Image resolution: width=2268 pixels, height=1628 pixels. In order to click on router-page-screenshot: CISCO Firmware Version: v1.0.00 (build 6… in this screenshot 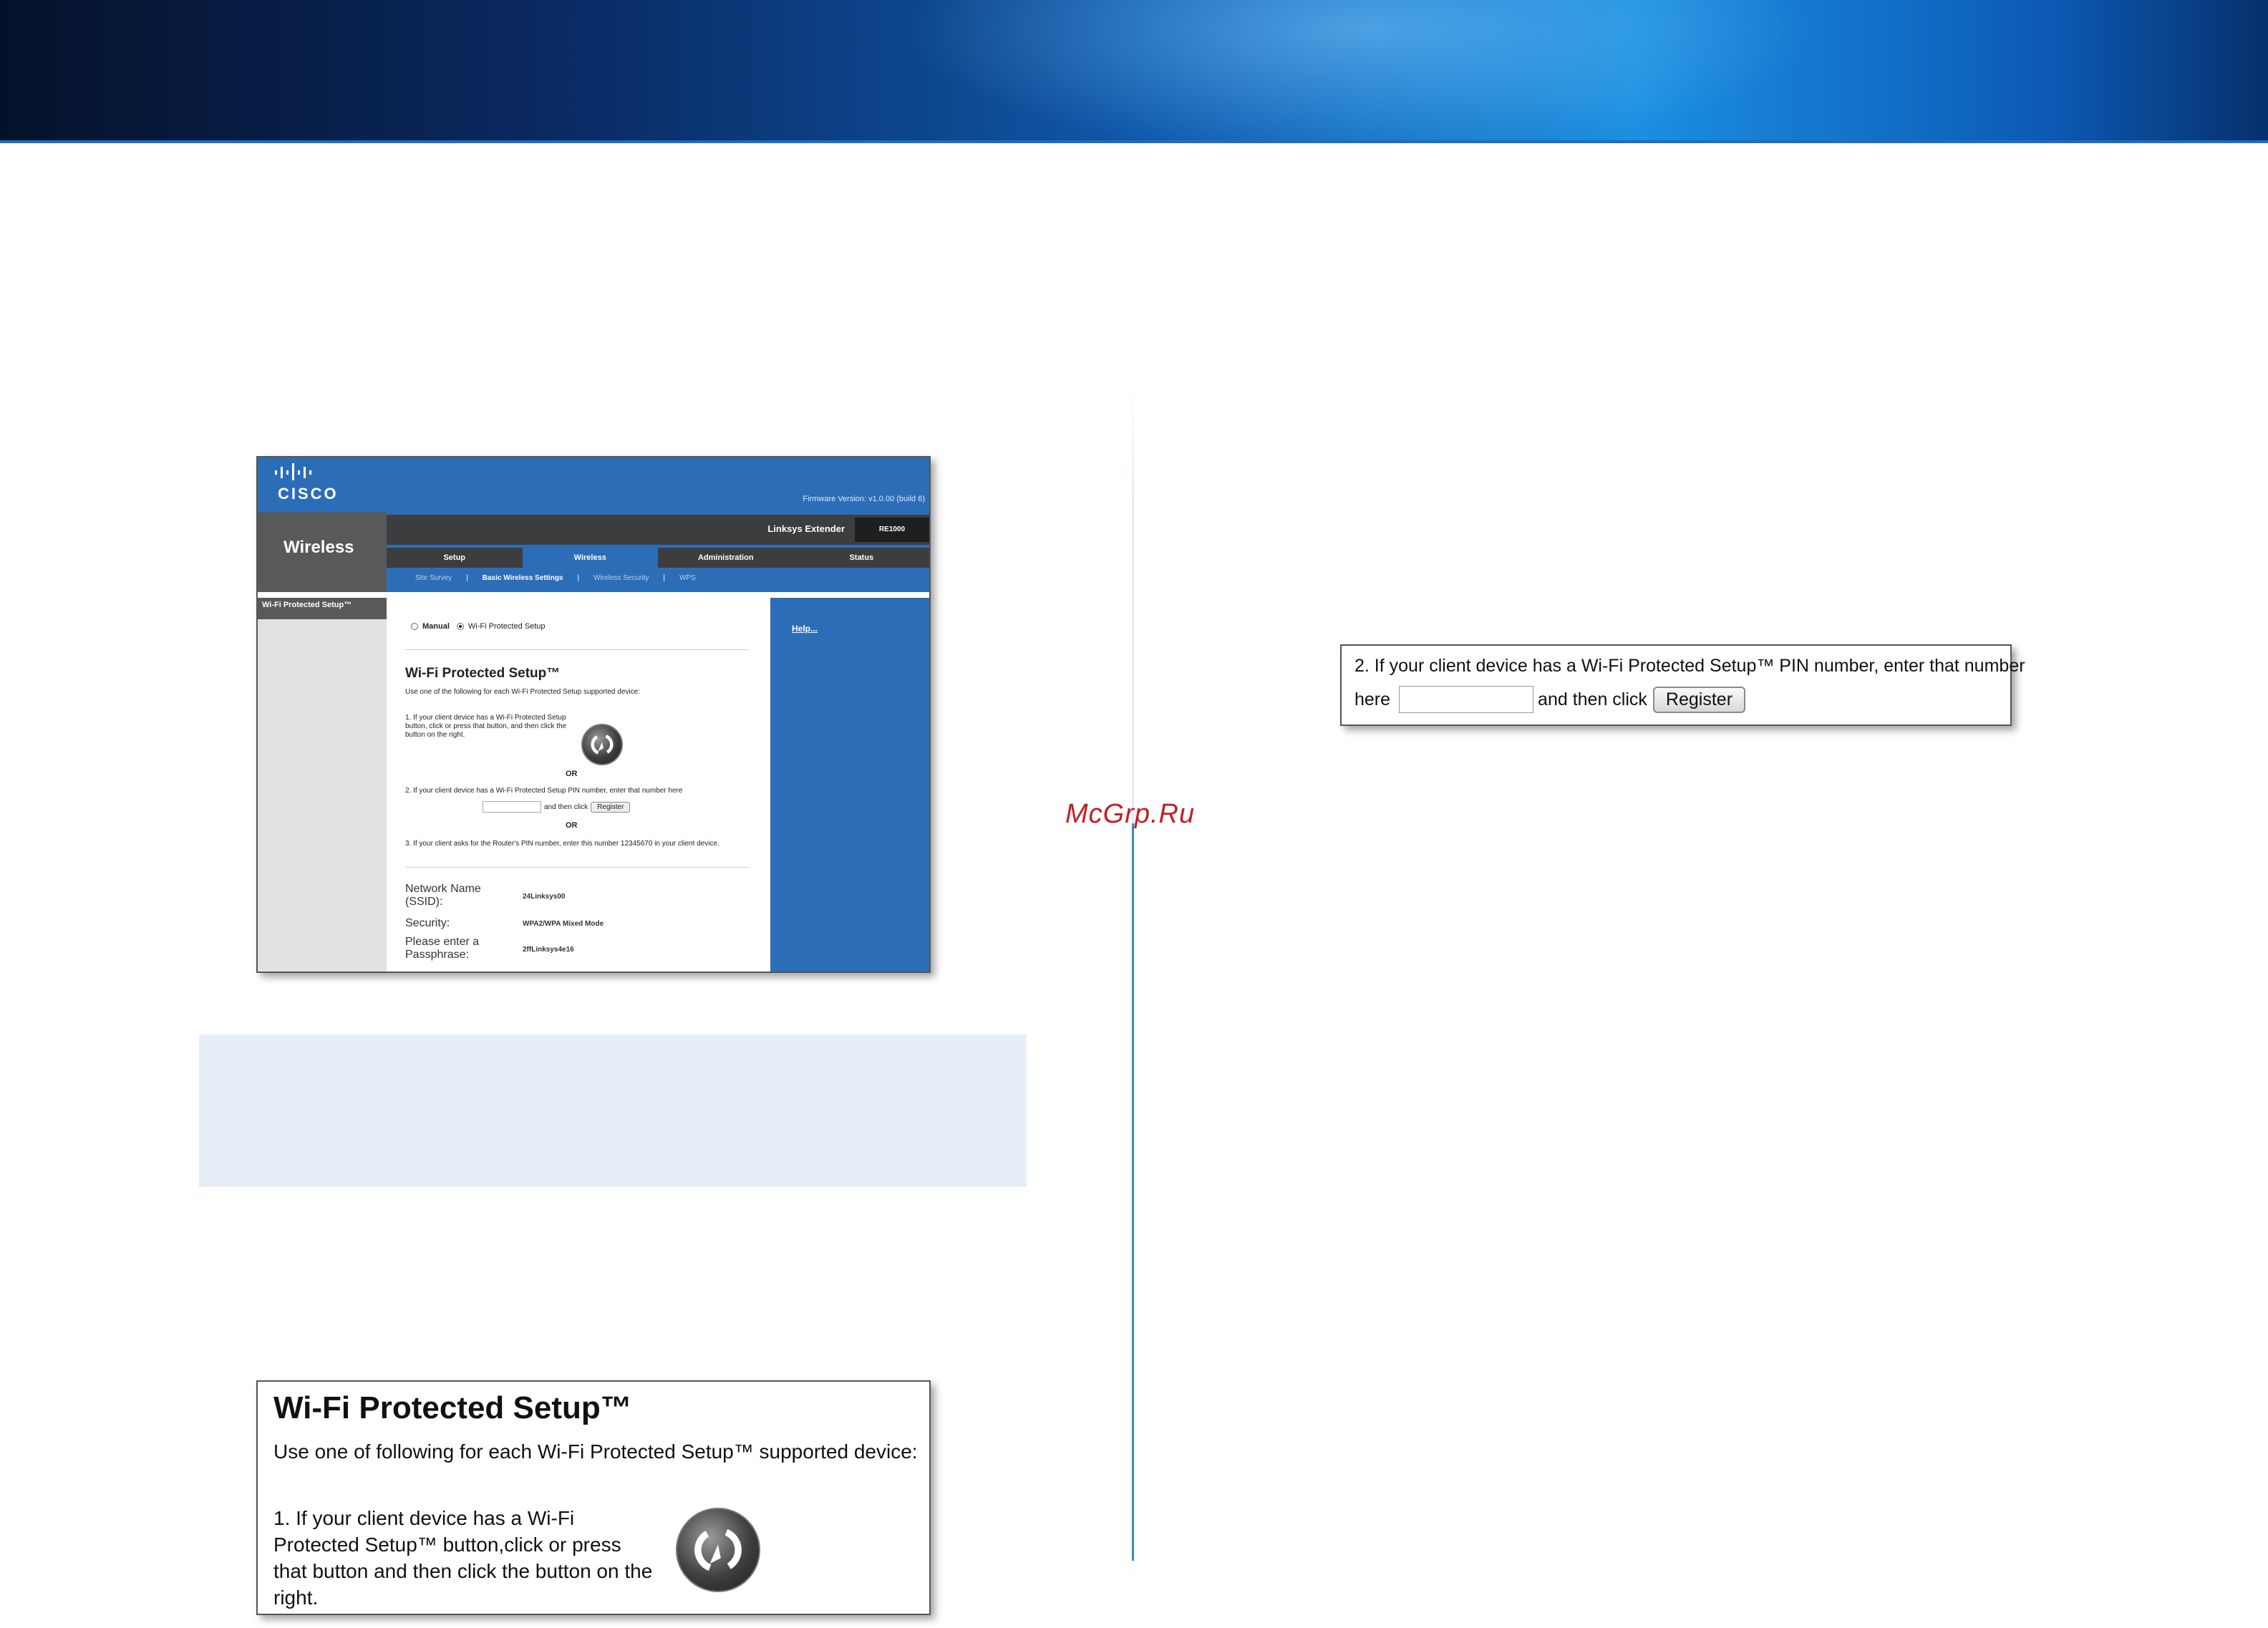, I will do `click(593, 714)`.